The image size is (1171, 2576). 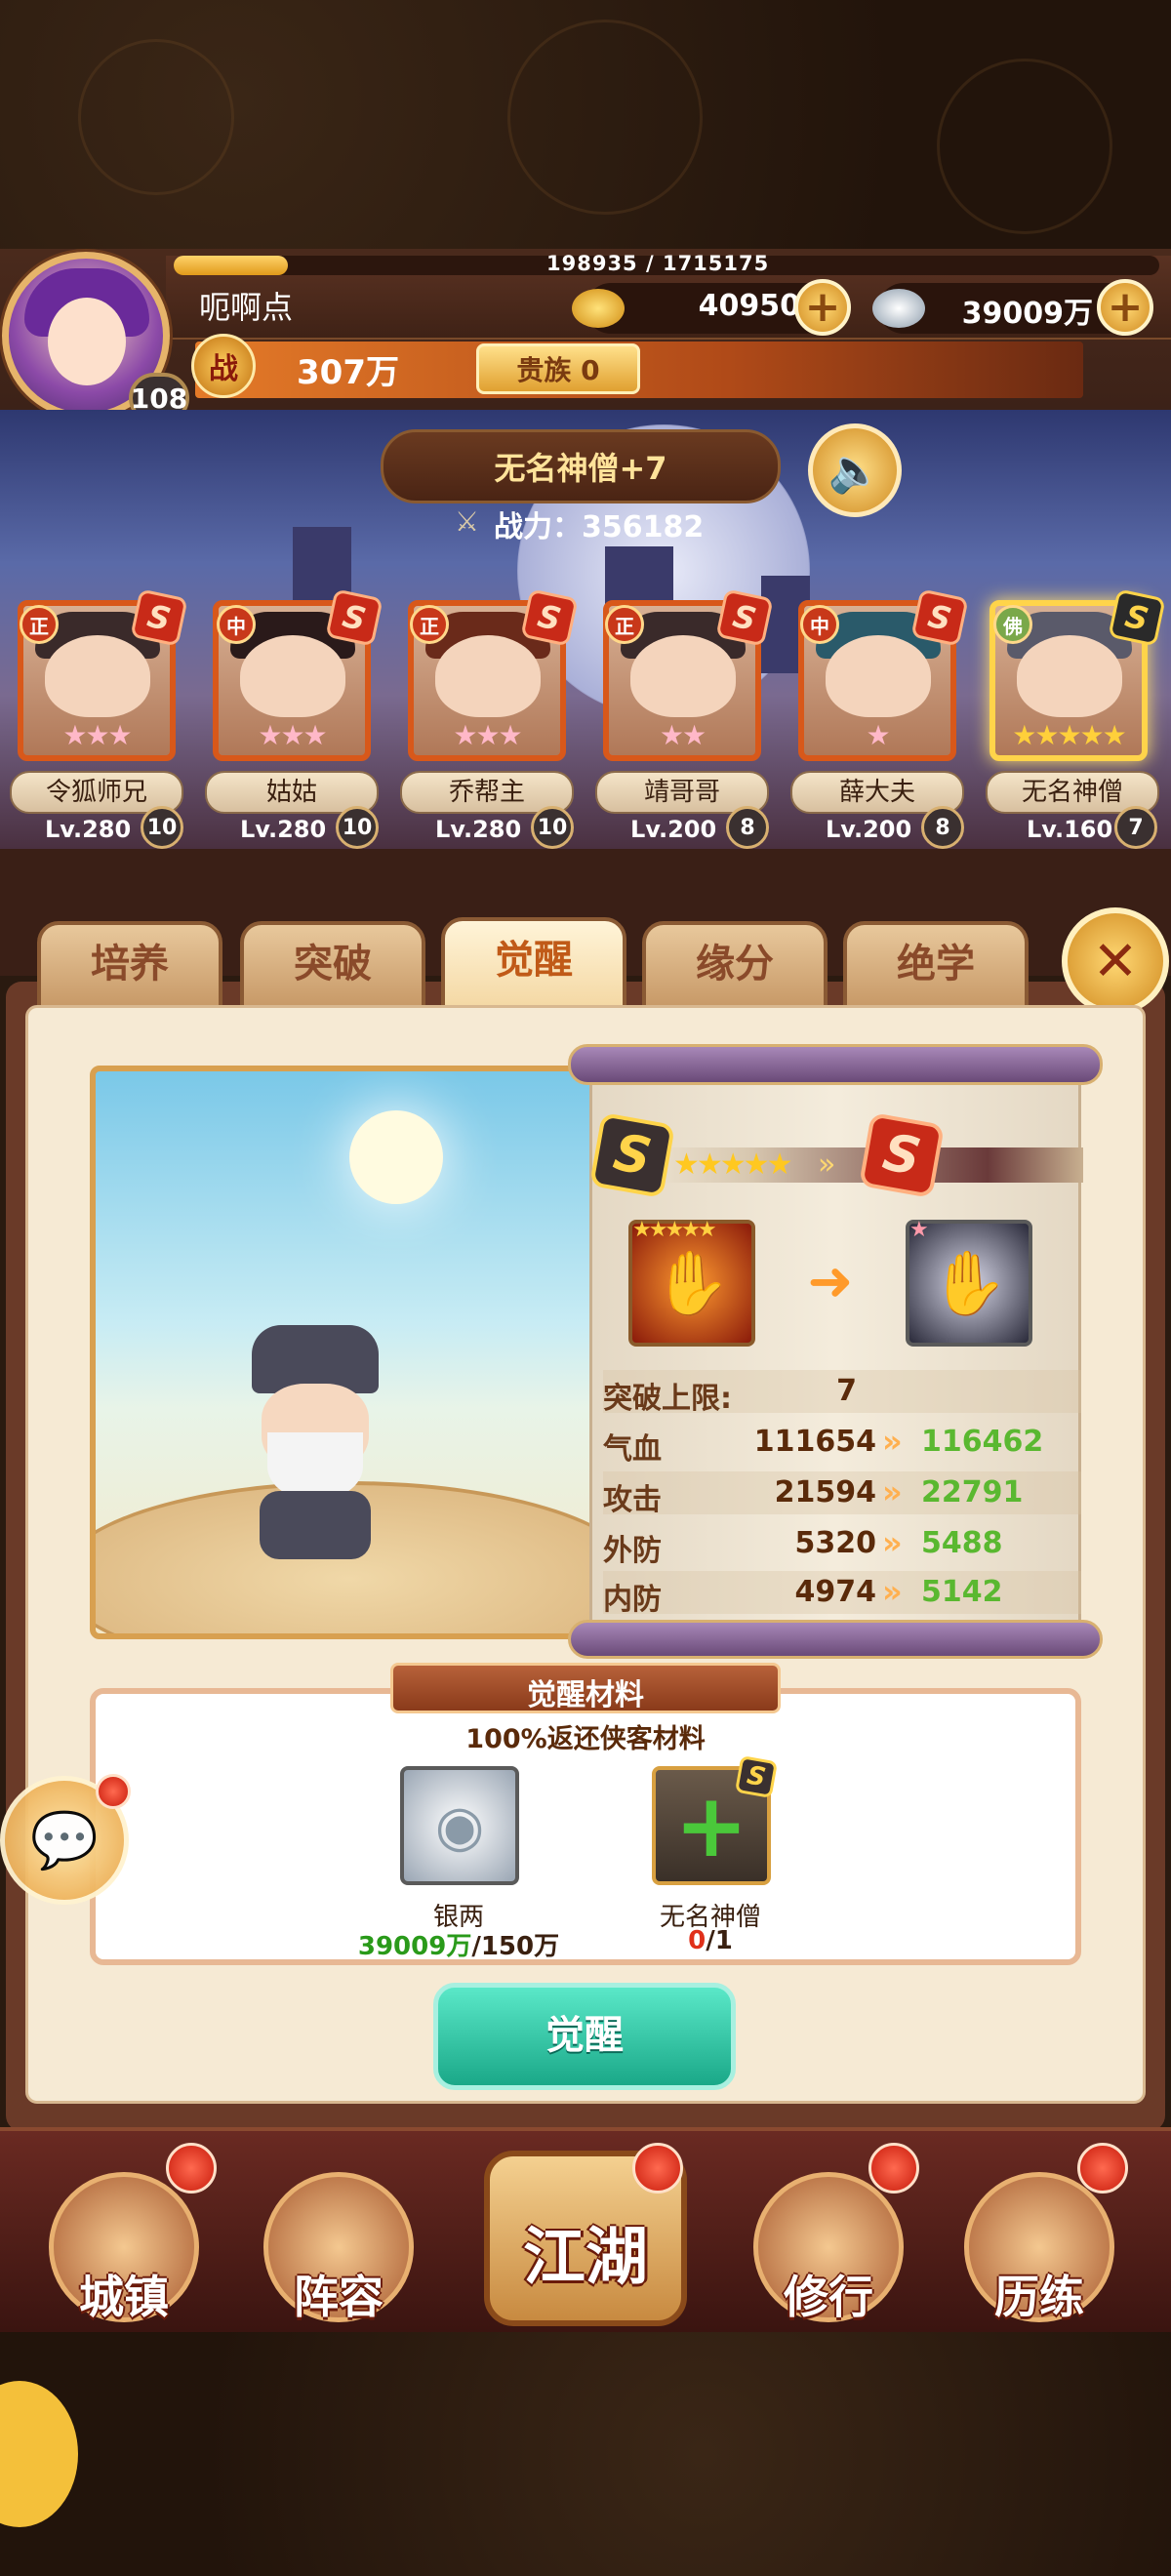 I want to click on stat-current: 21594, so click(x=825, y=1492).